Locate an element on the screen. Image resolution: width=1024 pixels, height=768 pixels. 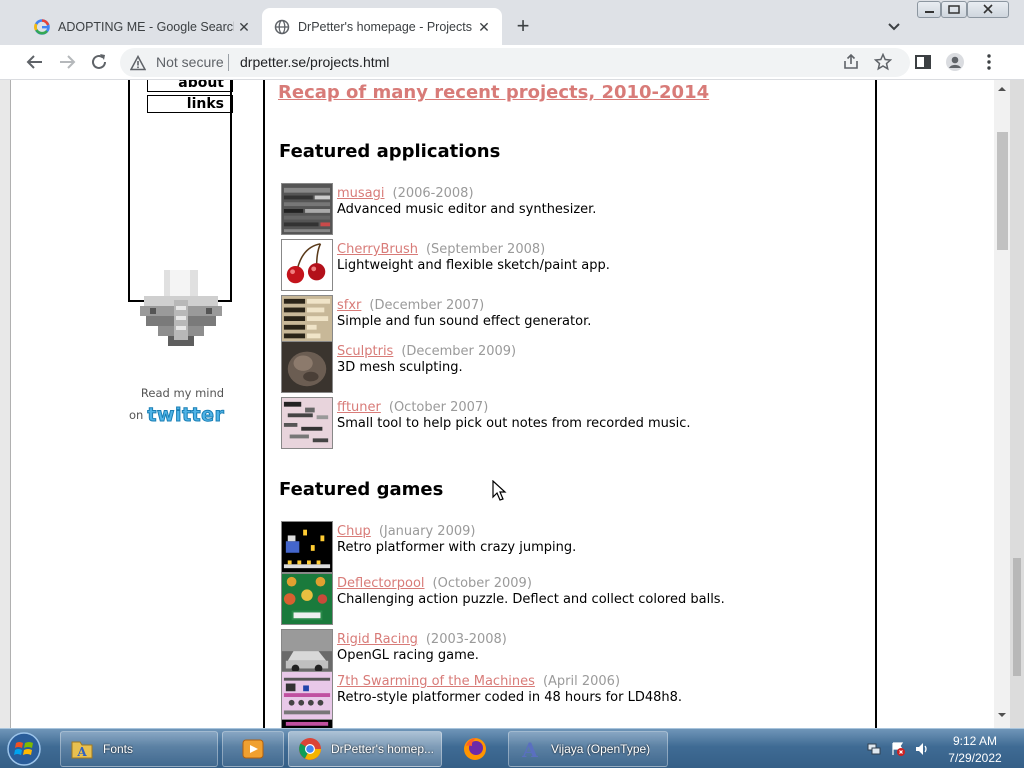
taskbar-item-firefox is located at coordinates (475, 749).